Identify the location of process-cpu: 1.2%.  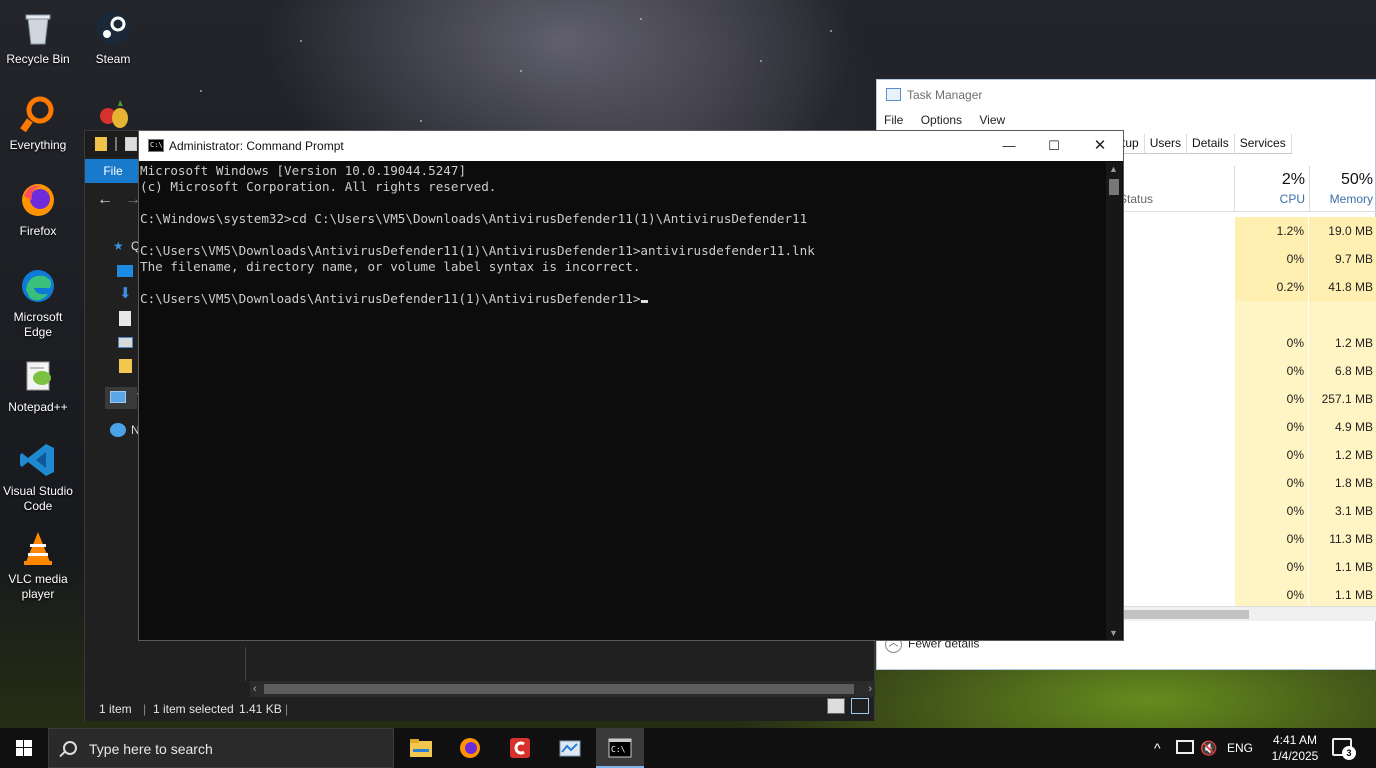
(1271, 231).